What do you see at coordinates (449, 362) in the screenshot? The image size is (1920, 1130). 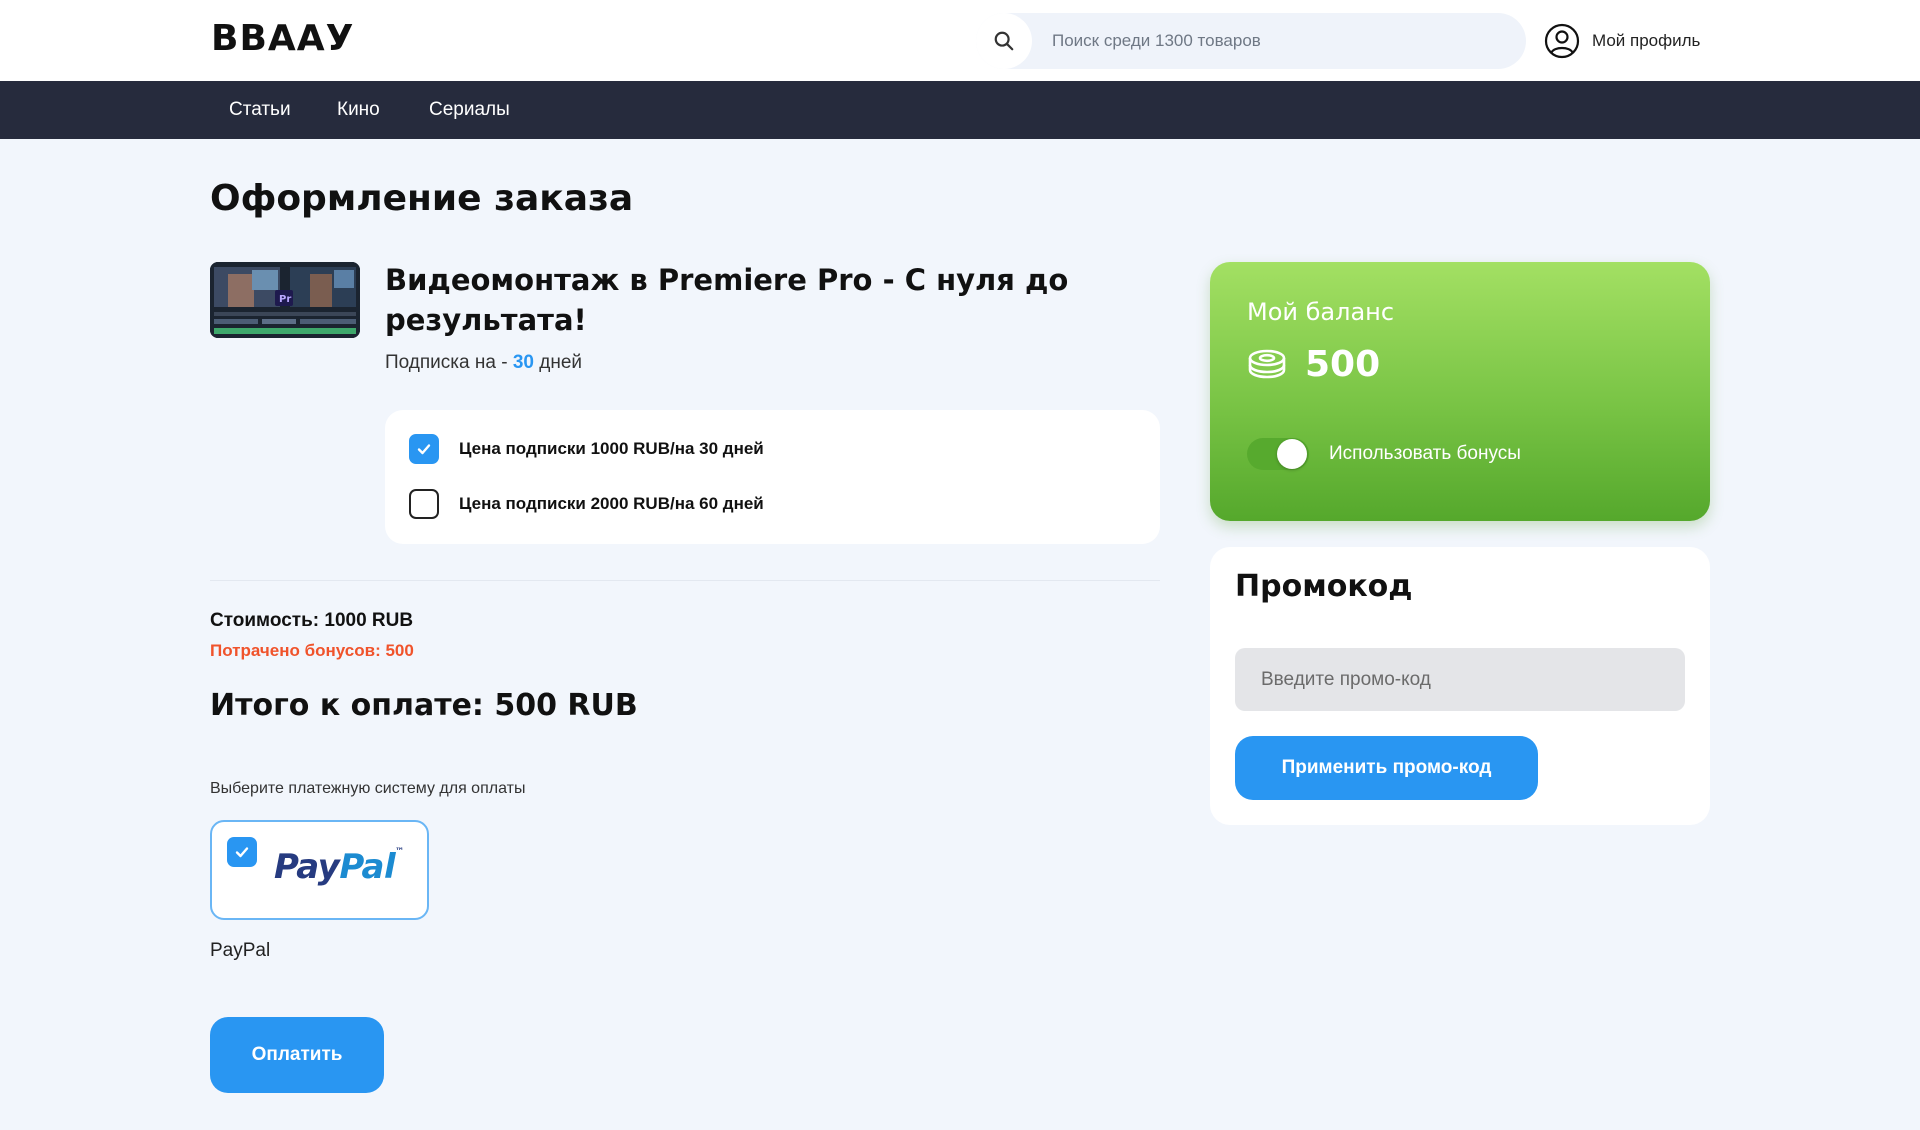 I see `subscription-prefix: Подписка на -` at bounding box center [449, 362].